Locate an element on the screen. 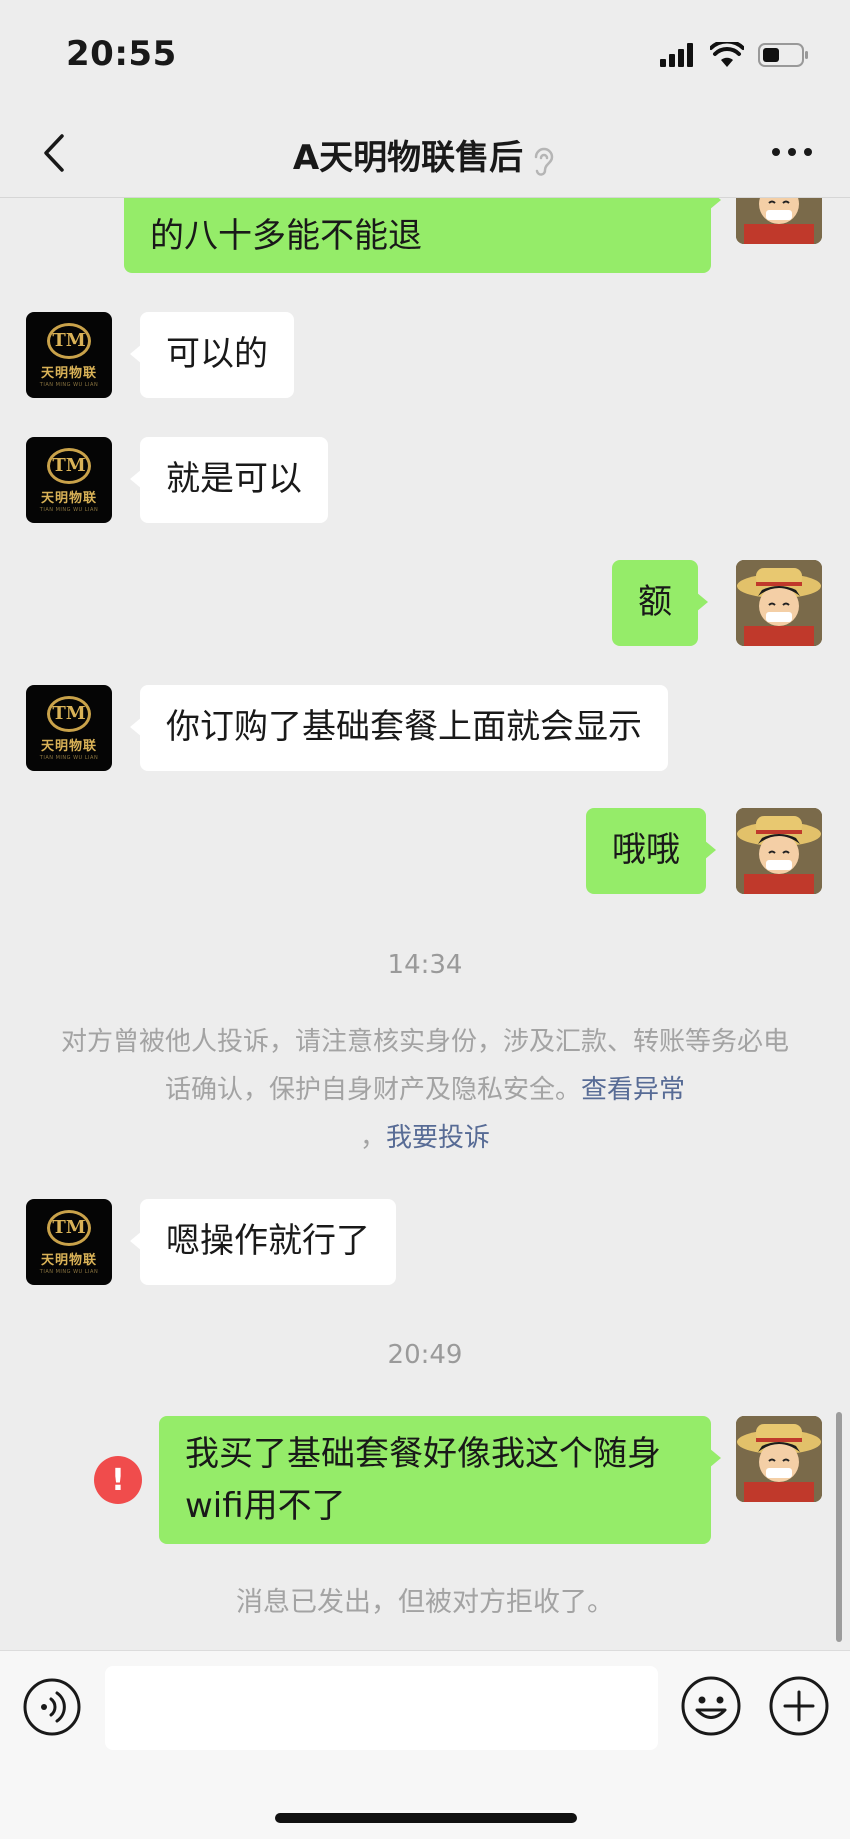  plus-icon is located at coordinates (799, 1706).